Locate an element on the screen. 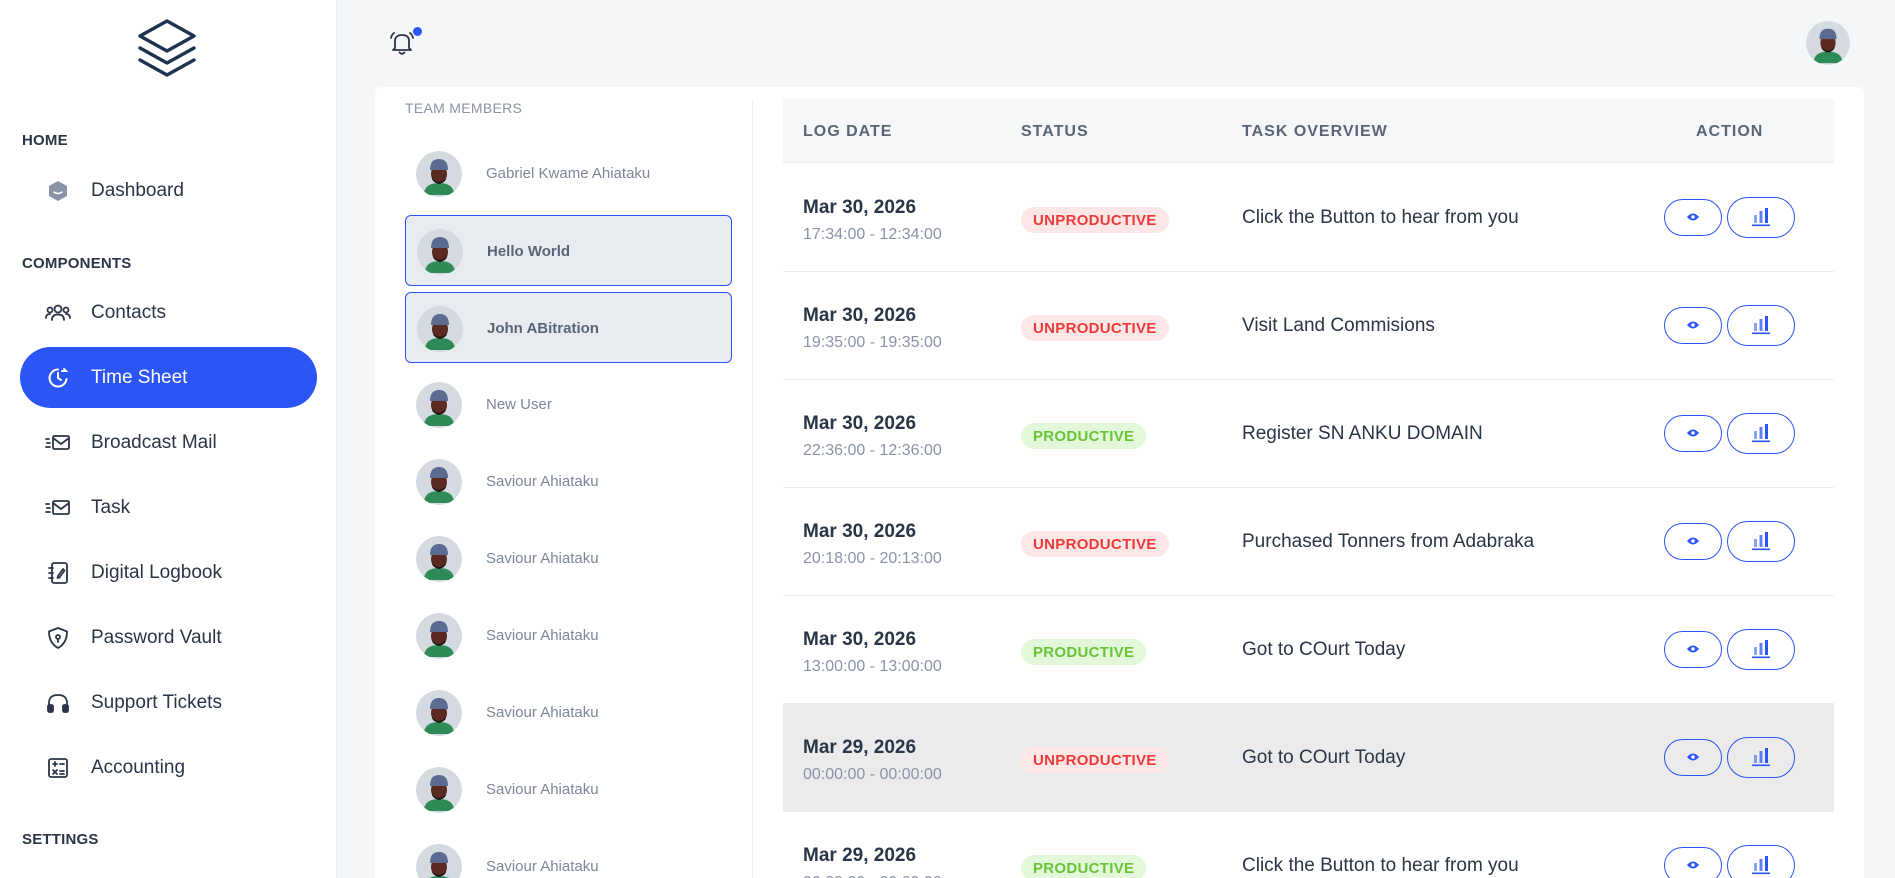 This screenshot has height=878, width=1895. sidebar-item-digital-logbook: Digital Logbook is located at coordinates (168, 572).